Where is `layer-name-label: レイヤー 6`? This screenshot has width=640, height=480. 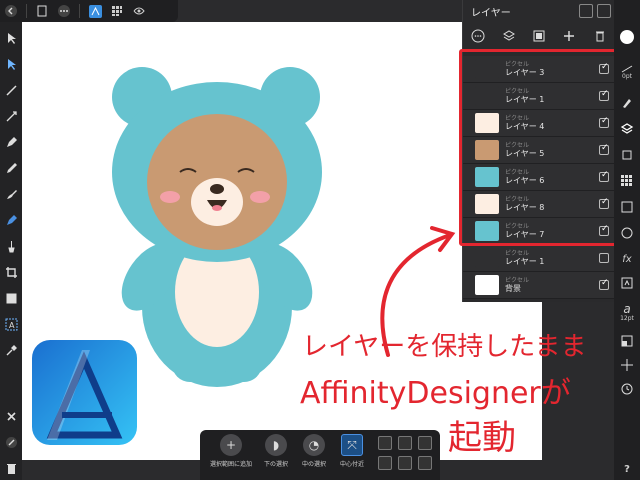
layer-name-label: レイヤー 6 is located at coordinates (525, 180).